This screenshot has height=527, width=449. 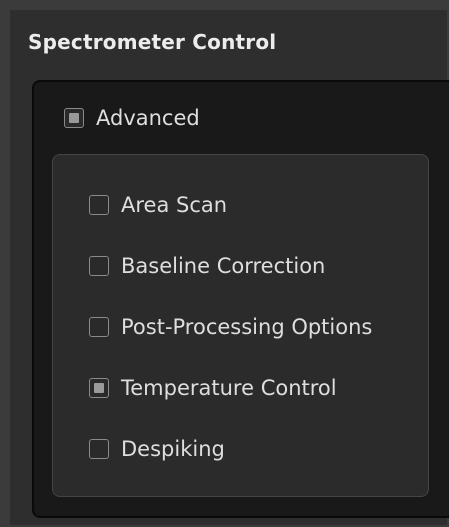 I want to click on baseline-correction-checkbox, so click(x=99, y=266).